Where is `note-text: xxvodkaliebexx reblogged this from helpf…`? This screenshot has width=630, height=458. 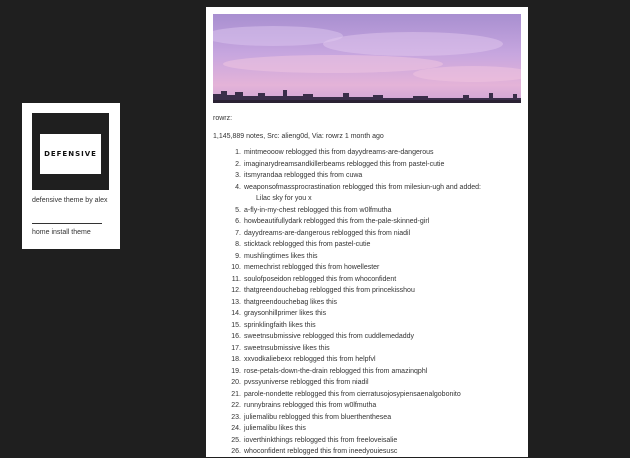
note-text: xxvodkaliebexx reblogged this from helpf… is located at coordinates (310, 359).